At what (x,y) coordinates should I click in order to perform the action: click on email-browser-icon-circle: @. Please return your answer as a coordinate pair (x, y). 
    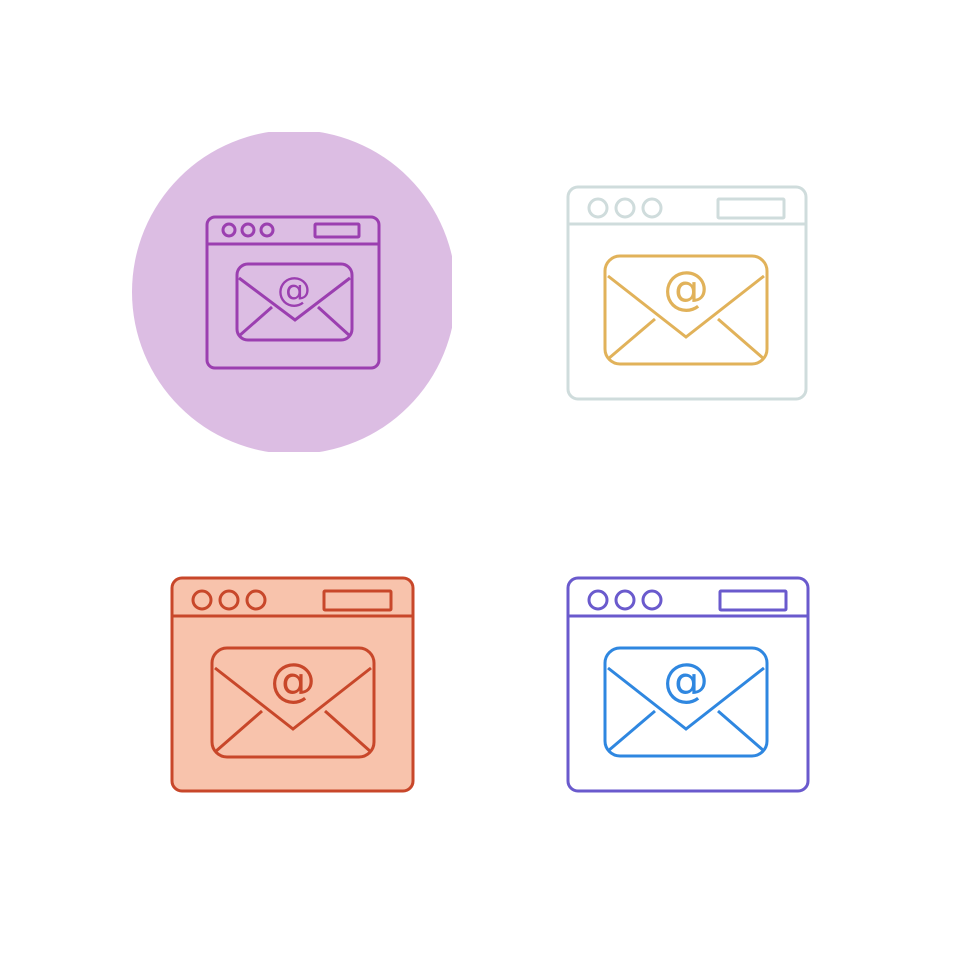
    Looking at the image, I should click on (292, 292).